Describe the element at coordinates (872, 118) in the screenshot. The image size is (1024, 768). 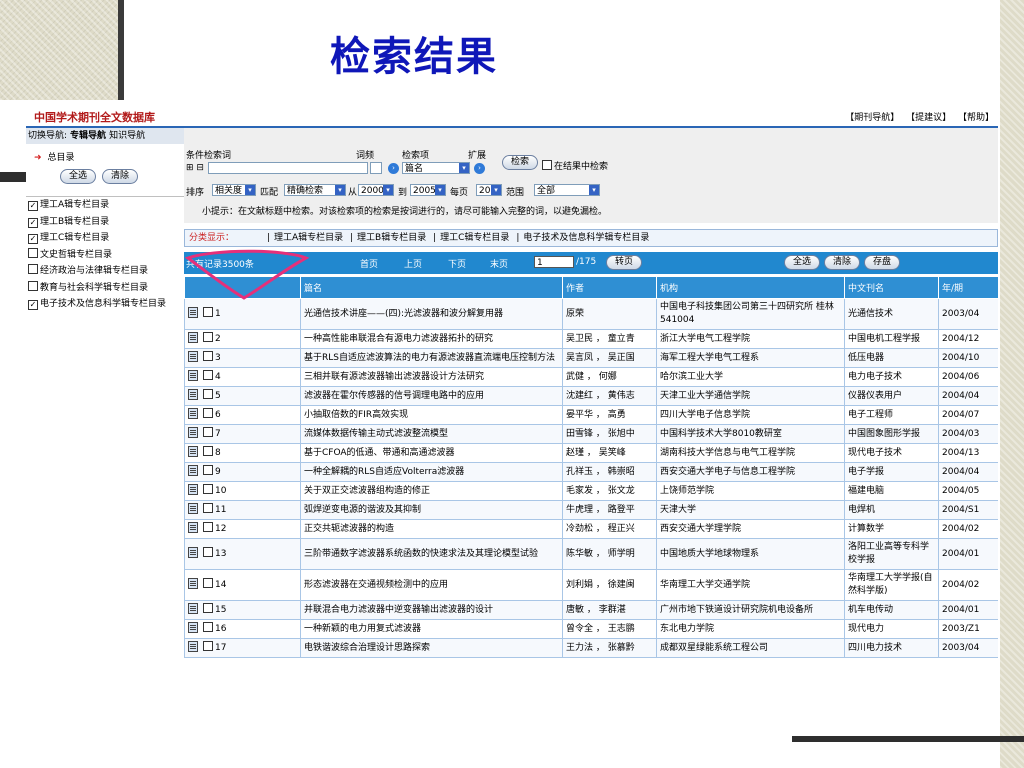
I see `journal-nav-link: 【期刊导航】` at that location.